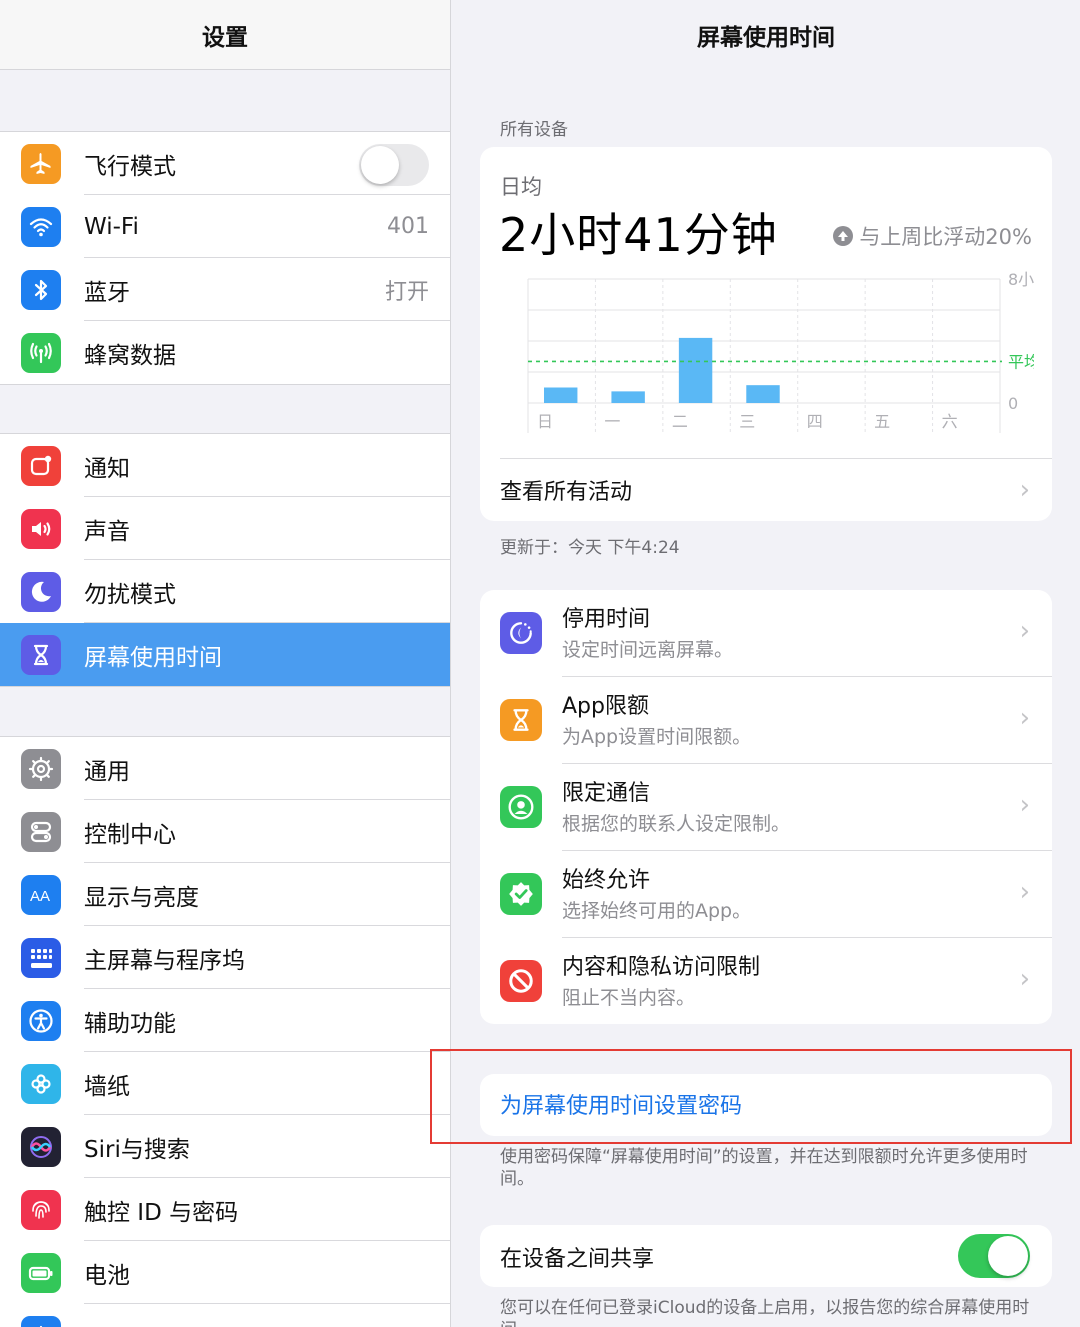 This screenshot has height=1327, width=1080. What do you see at coordinates (1021, 279) in the screenshot?
I see `chart-y-tick-label: 8小时` at bounding box center [1021, 279].